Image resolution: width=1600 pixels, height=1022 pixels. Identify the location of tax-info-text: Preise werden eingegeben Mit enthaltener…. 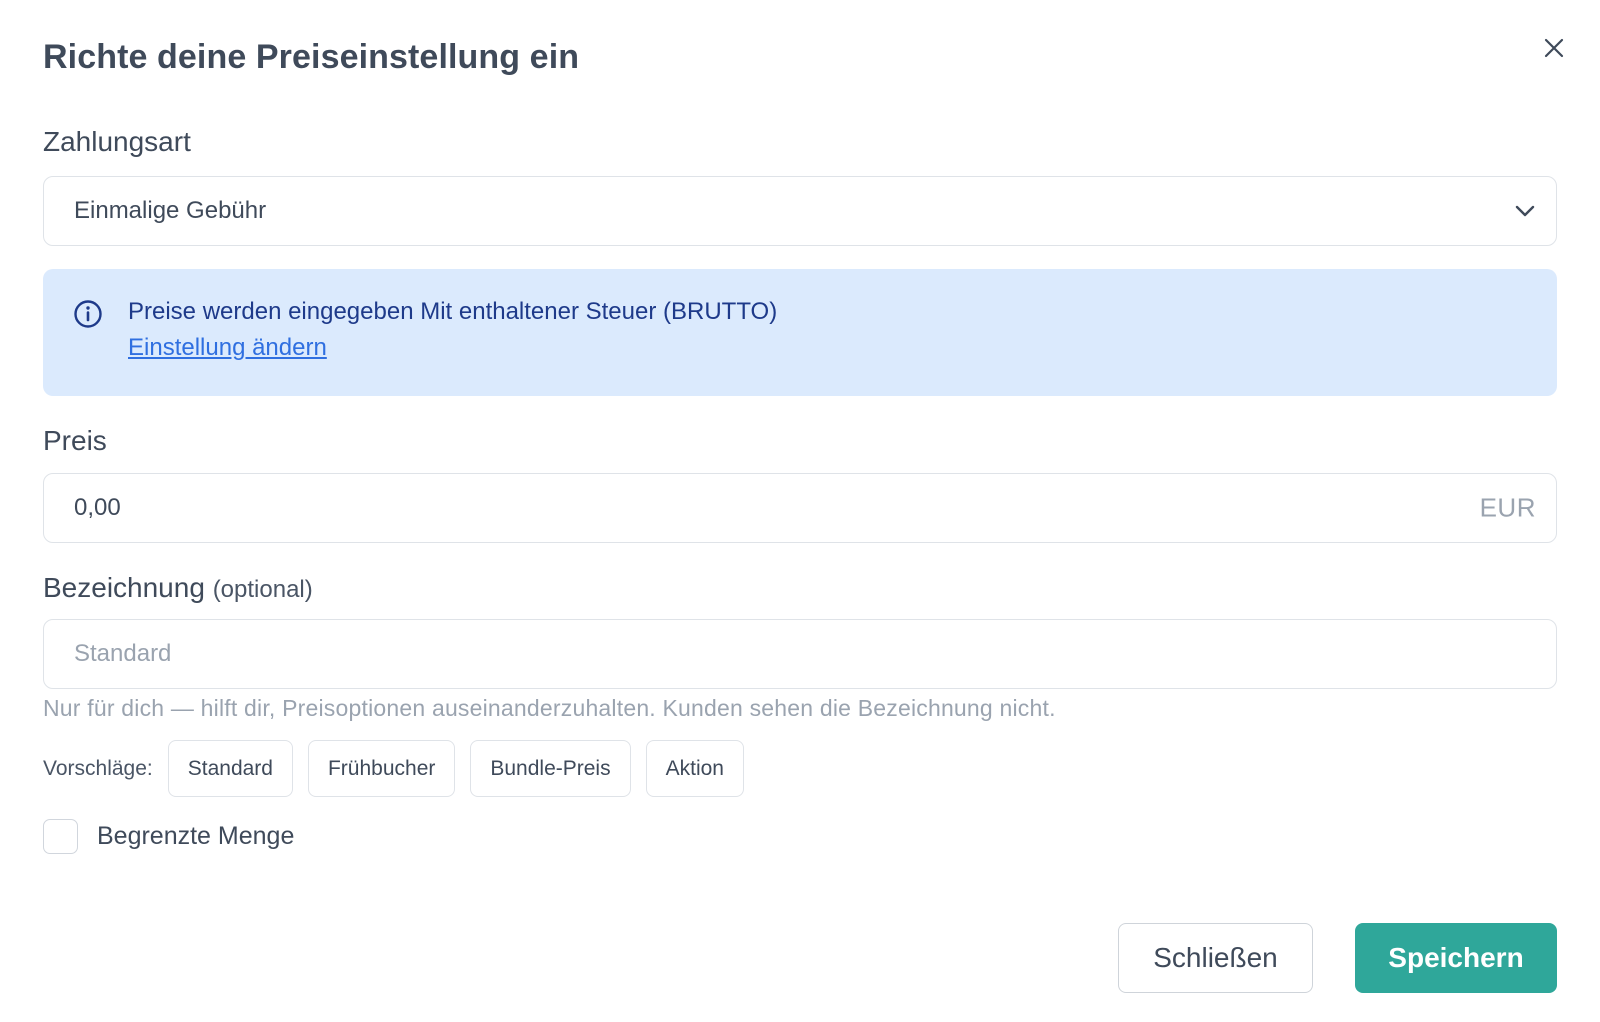
(453, 311).